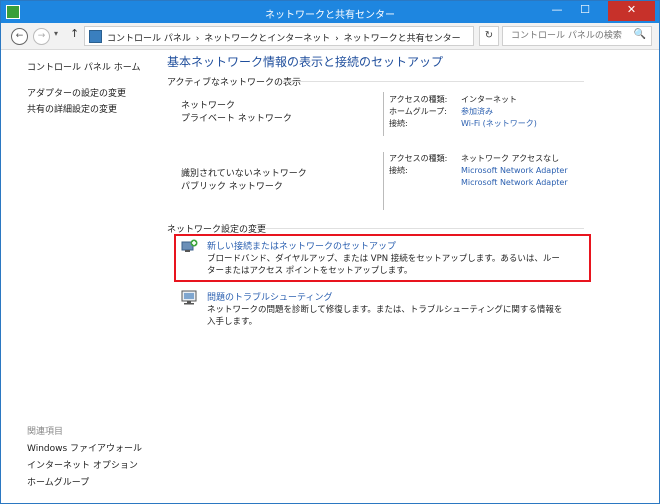 This screenshot has height=504, width=660. What do you see at coordinates (269, 296) in the screenshot?
I see `troubleshoot-link: 問題のトラブルシューティング` at bounding box center [269, 296].